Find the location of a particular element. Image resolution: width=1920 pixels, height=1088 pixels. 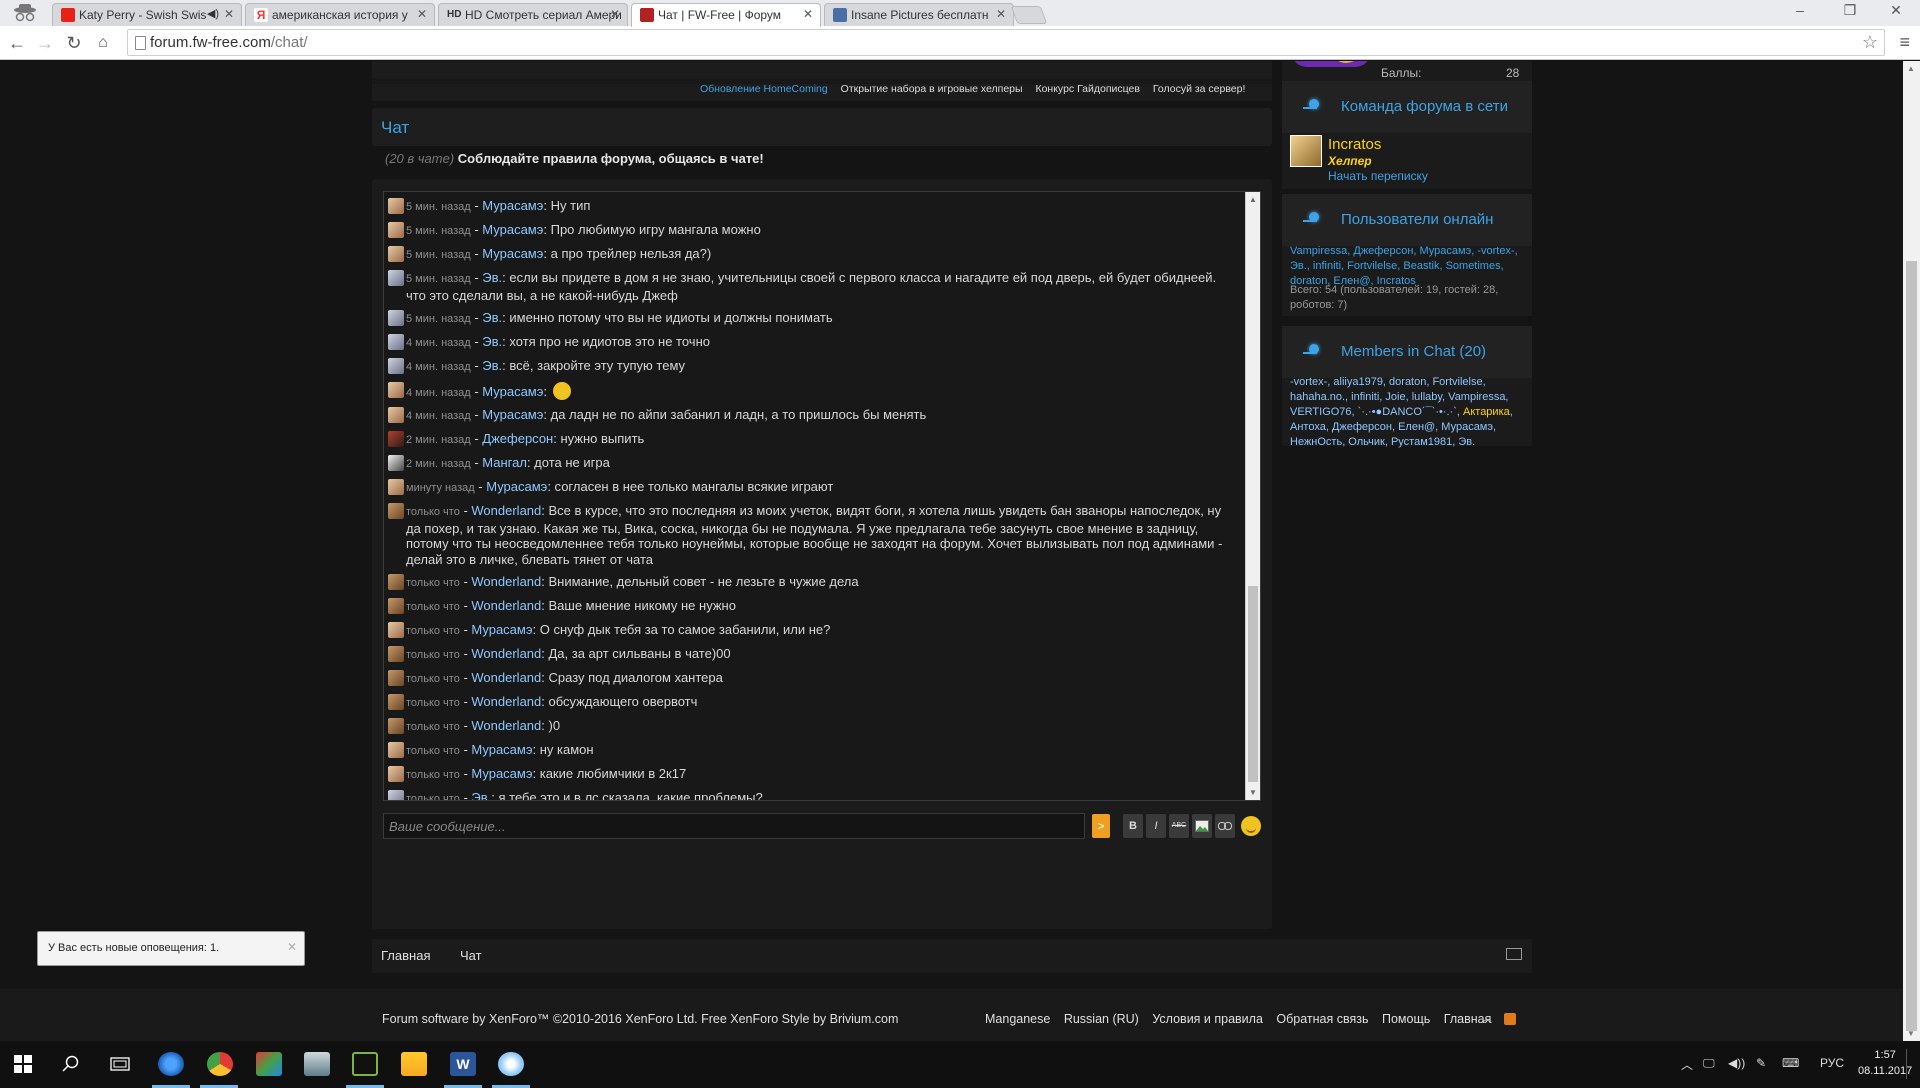

keyboard-icon: ⌨ is located at coordinates (1790, 1063).